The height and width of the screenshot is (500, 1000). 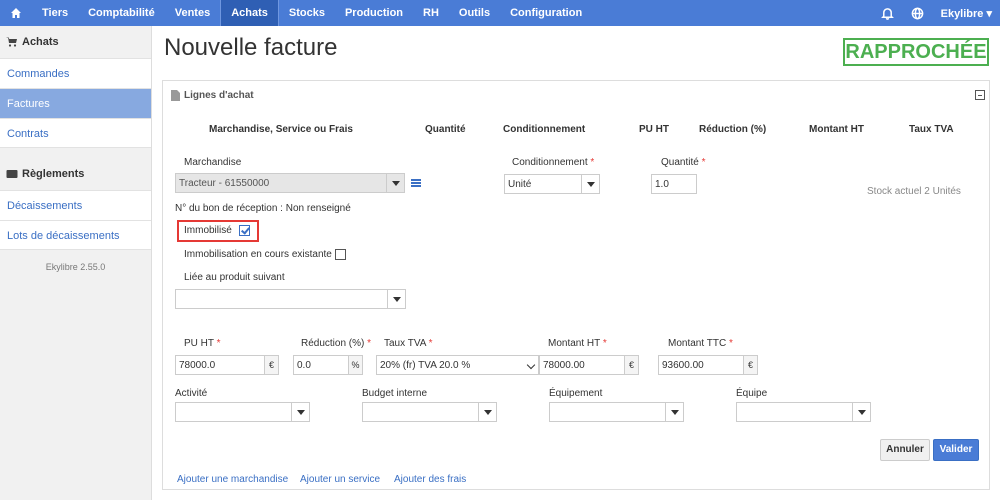 I want to click on panel-heading: Lignes d'achat, so click(x=212, y=95).